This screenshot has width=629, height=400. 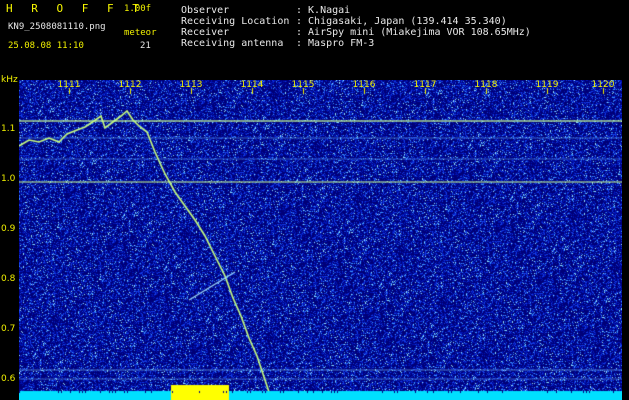 What do you see at coordinates (57, 27) in the screenshot?
I see `file-name: KN9_2508081110.png` at bounding box center [57, 27].